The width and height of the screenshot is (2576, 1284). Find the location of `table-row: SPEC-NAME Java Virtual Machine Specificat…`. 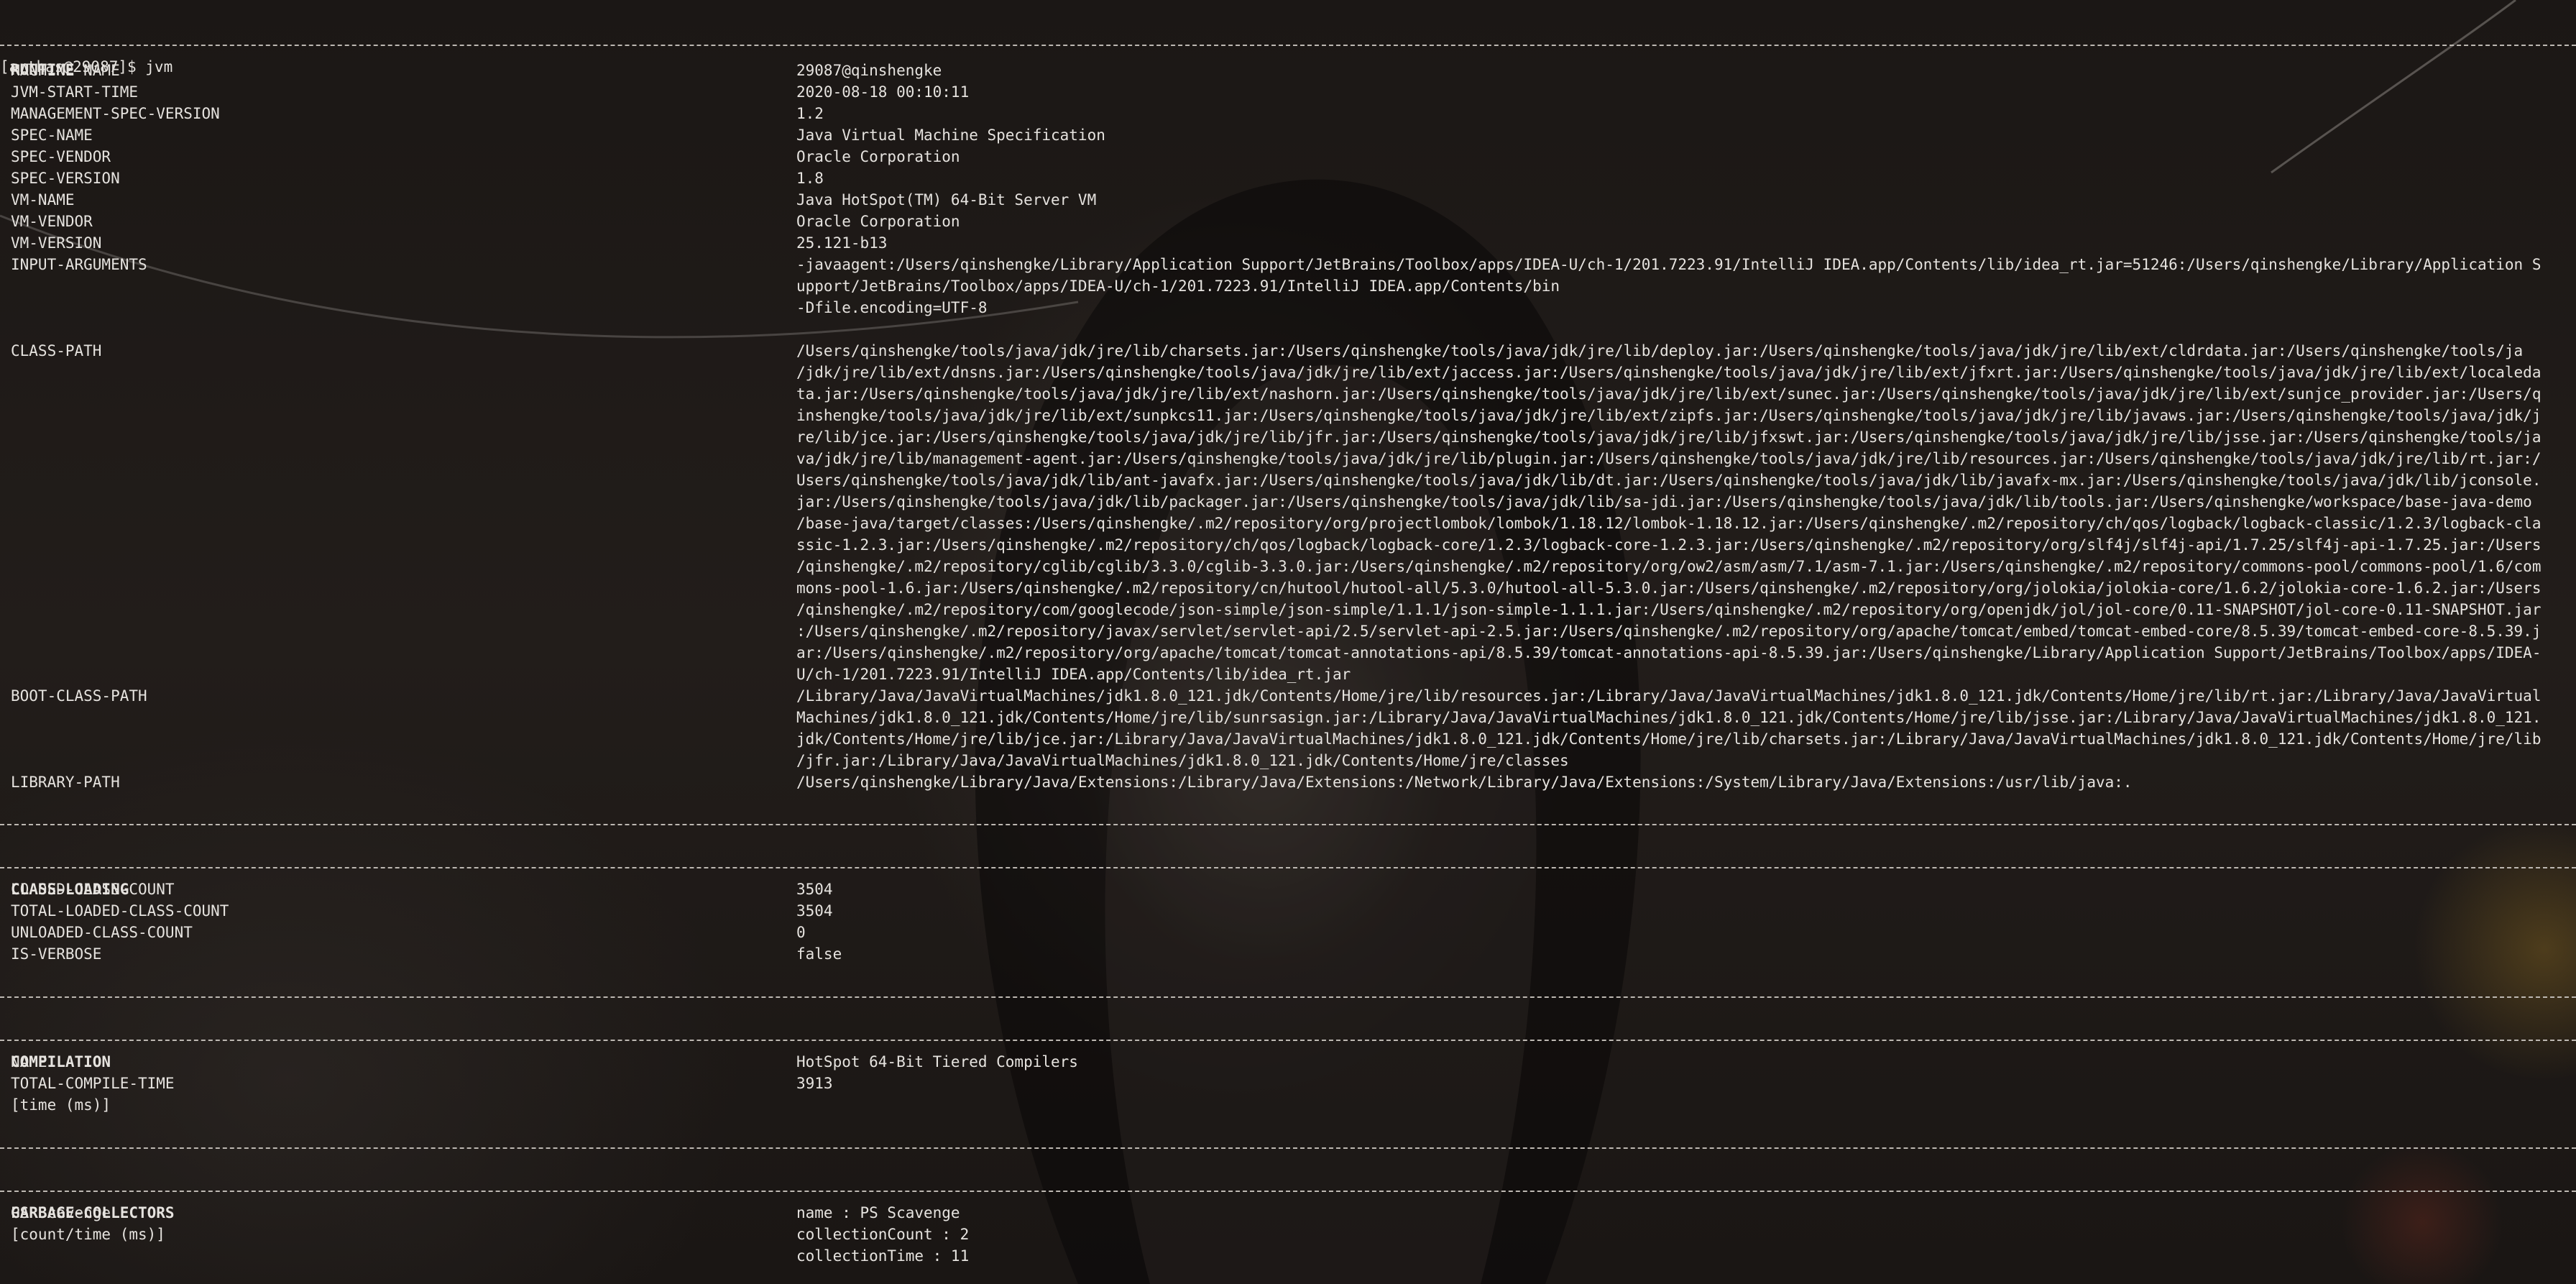

table-row: SPEC-NAME Java Virtual Machine Specificat… is located at coordinates (1288, 135).